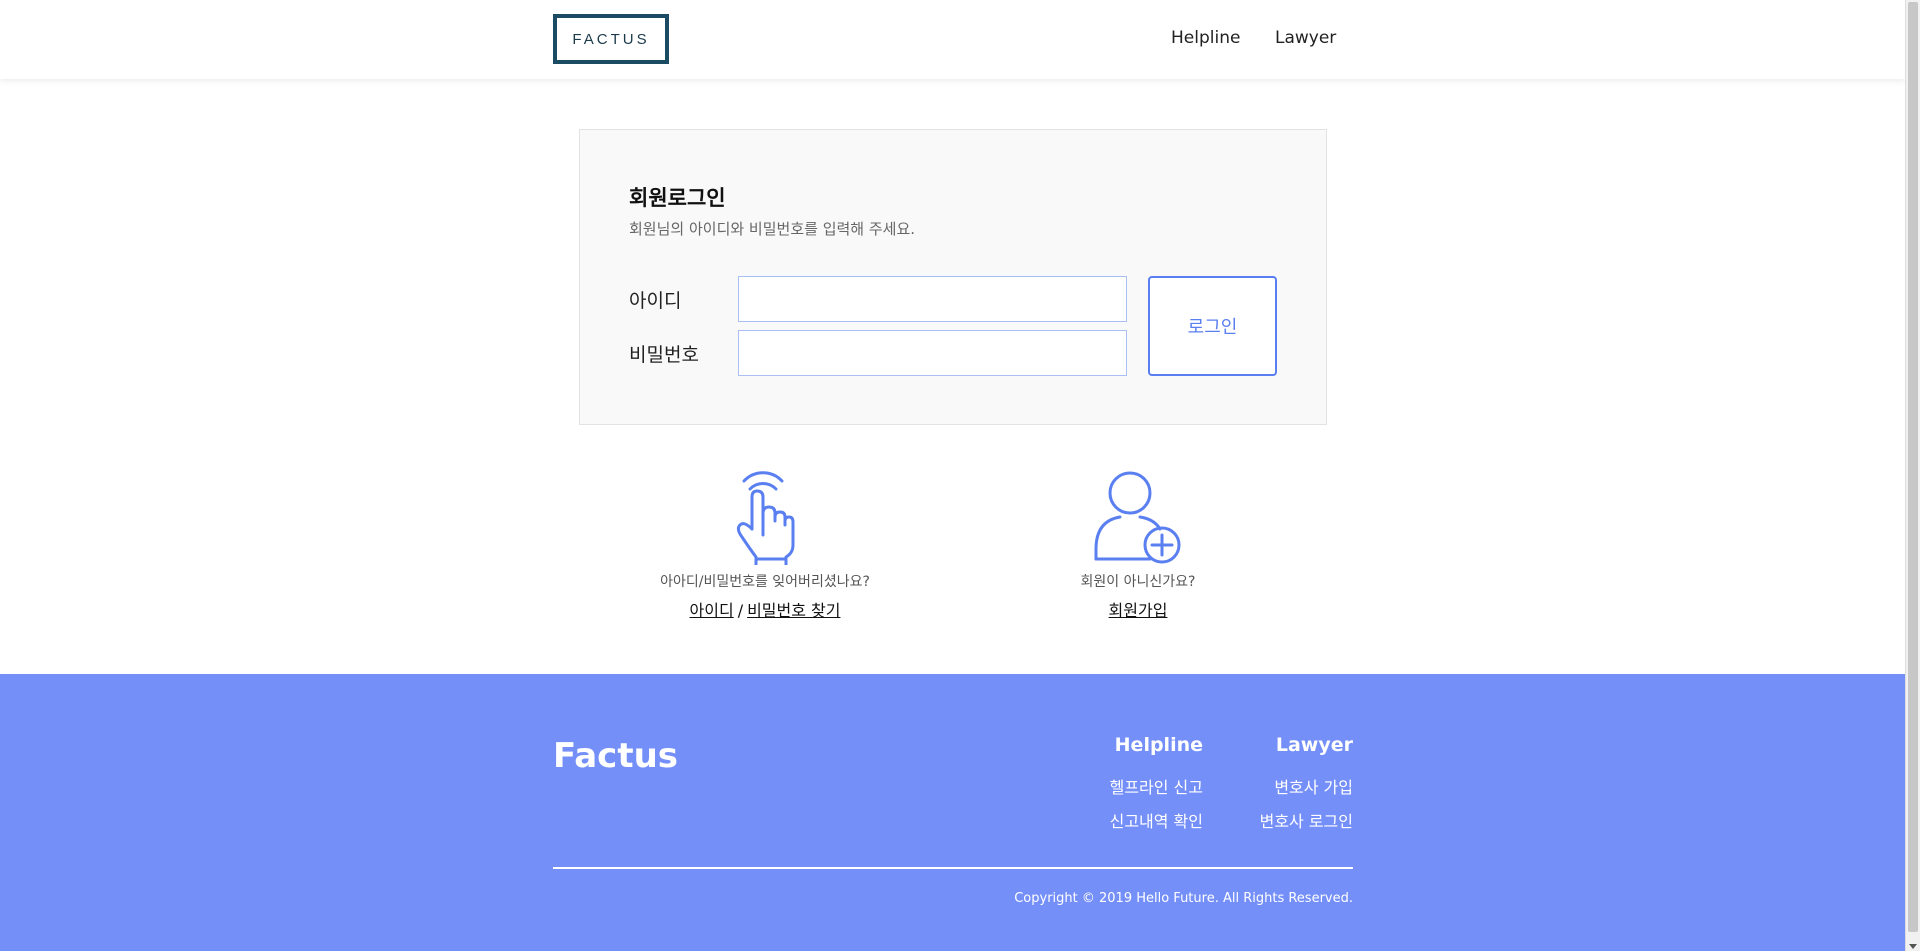 The height and width of the screenshot is (951, 1920). Describe the element at coordinates (1137, 517) in the screenshot. I see `add-user-icon` at that location.